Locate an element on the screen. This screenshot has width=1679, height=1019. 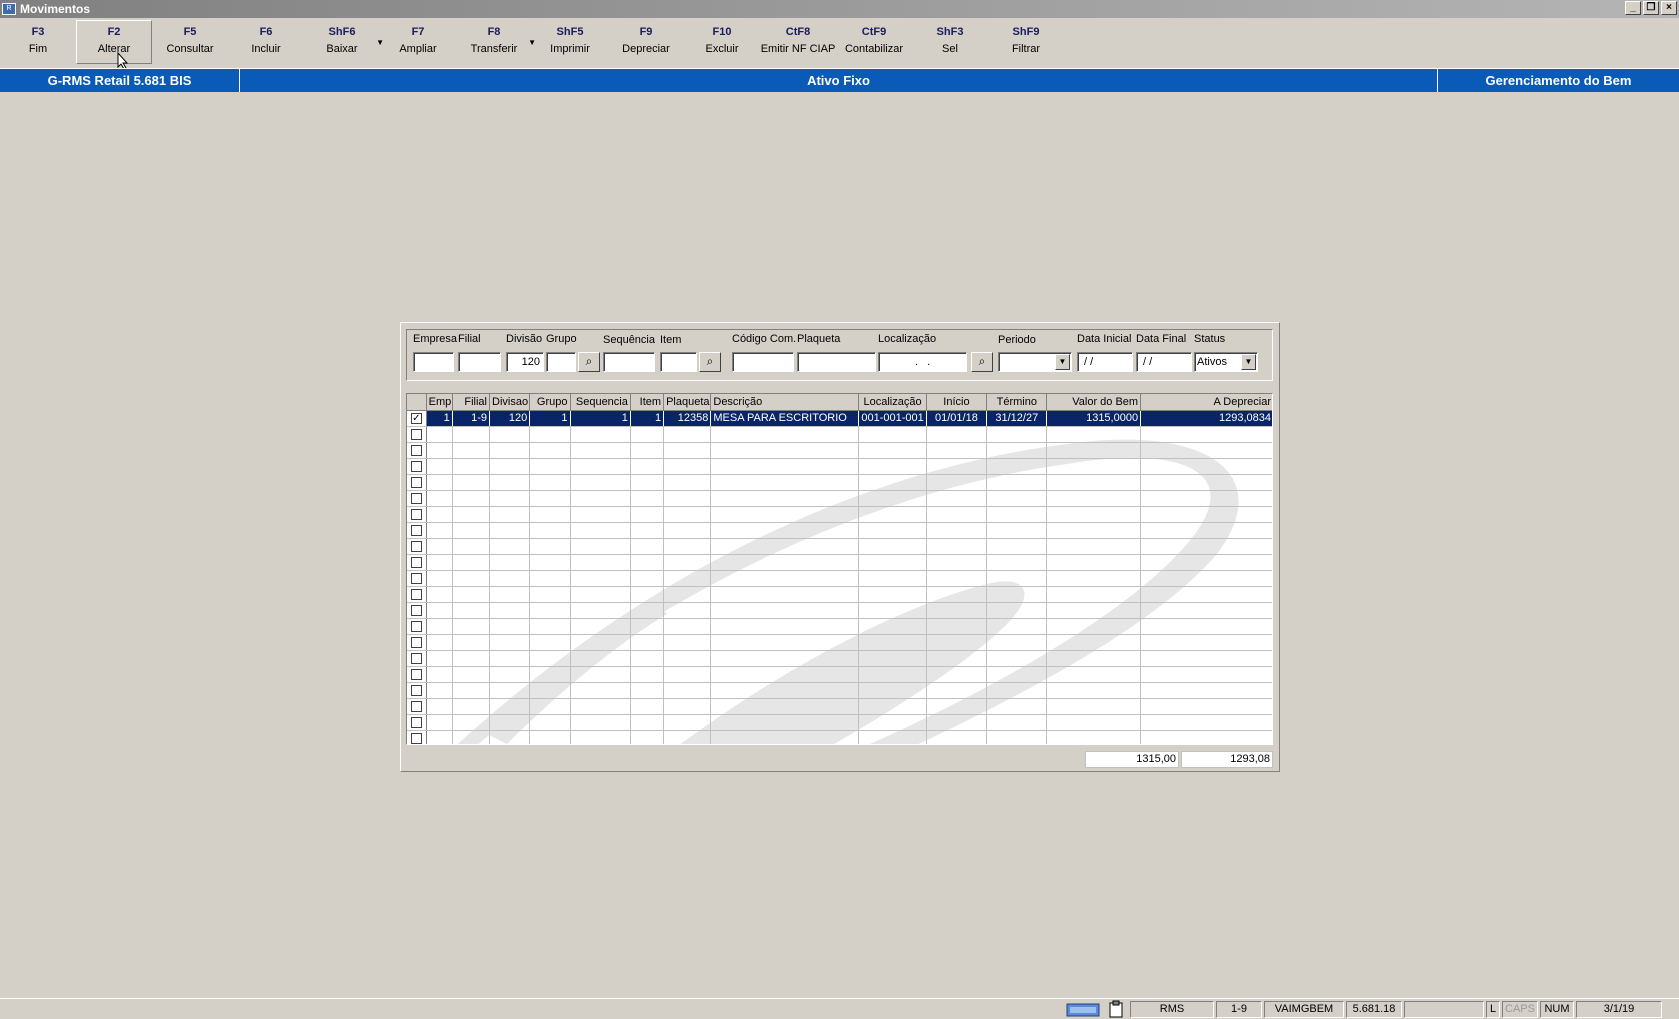
periodo-select: ▼ is located at coordinates (1035, 362).